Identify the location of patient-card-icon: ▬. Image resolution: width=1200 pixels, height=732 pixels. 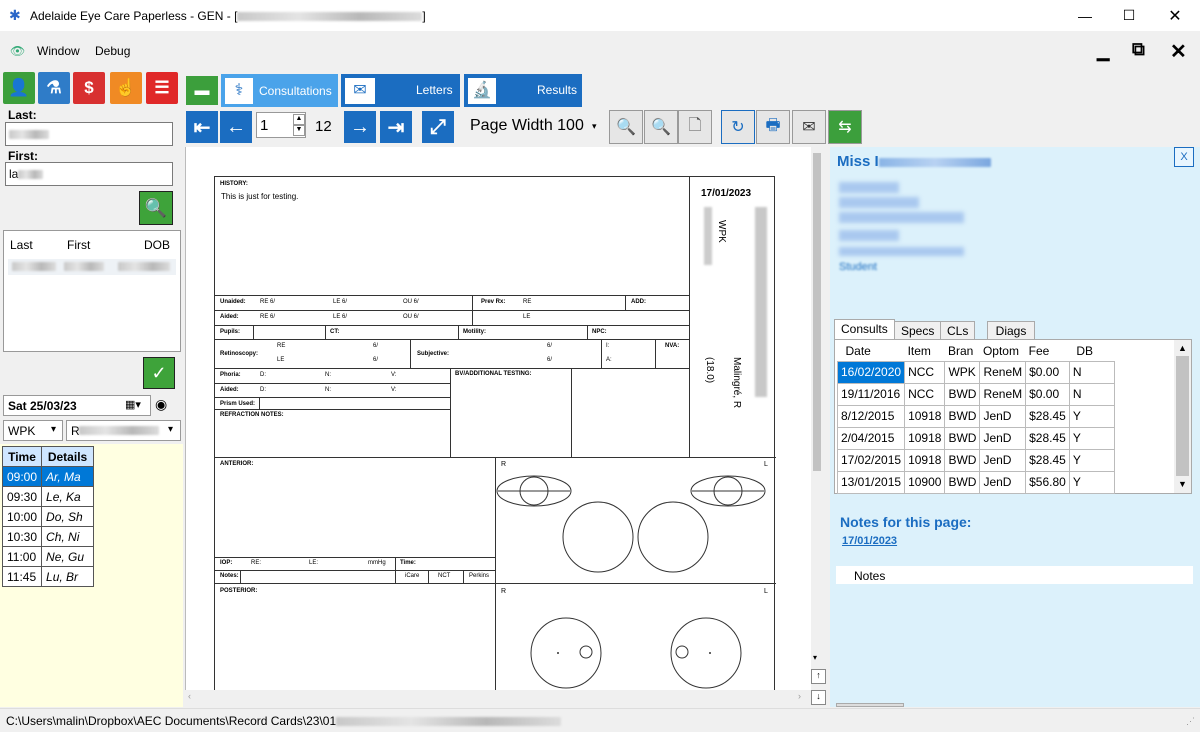
(202, 90).